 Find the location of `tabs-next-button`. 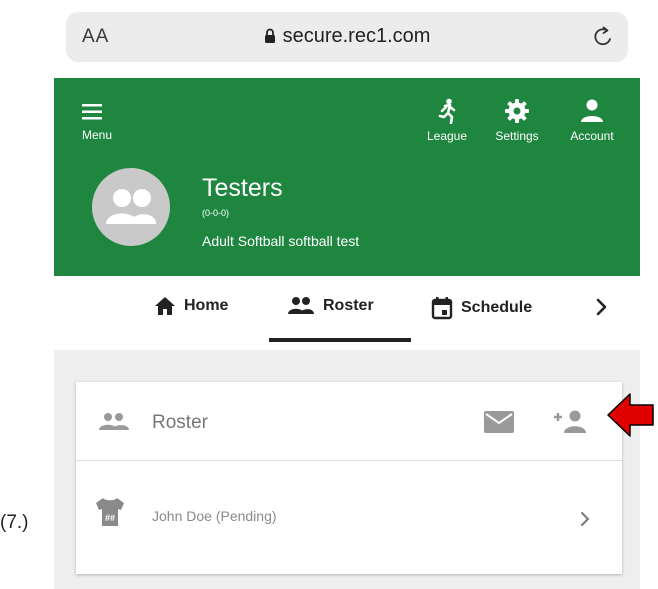

tabs-next-button is located at coordinates (602, 307).